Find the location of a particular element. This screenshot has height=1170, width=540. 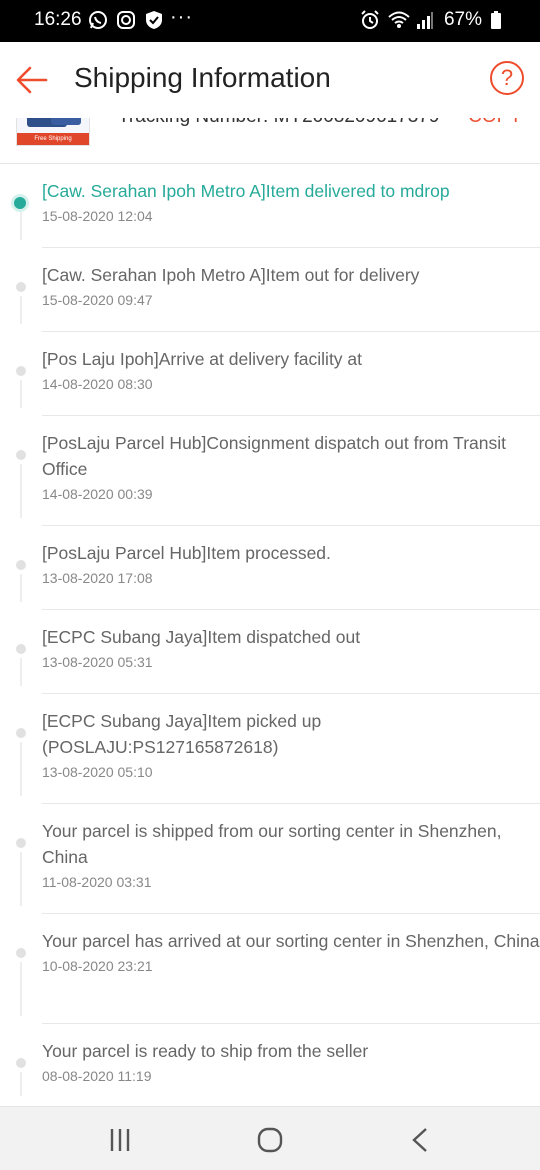

alarm-icon is located at coordinates (370, 20).